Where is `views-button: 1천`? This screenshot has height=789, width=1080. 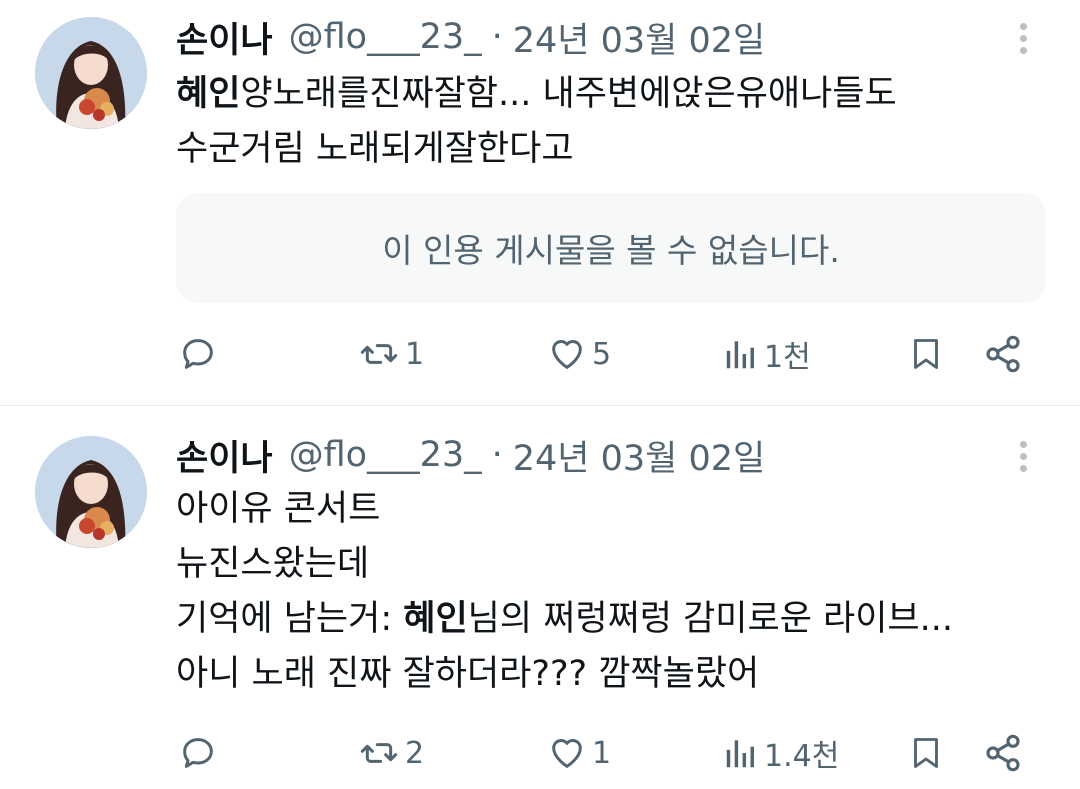 views-button: 1천 is located at coordinates (766, 354).